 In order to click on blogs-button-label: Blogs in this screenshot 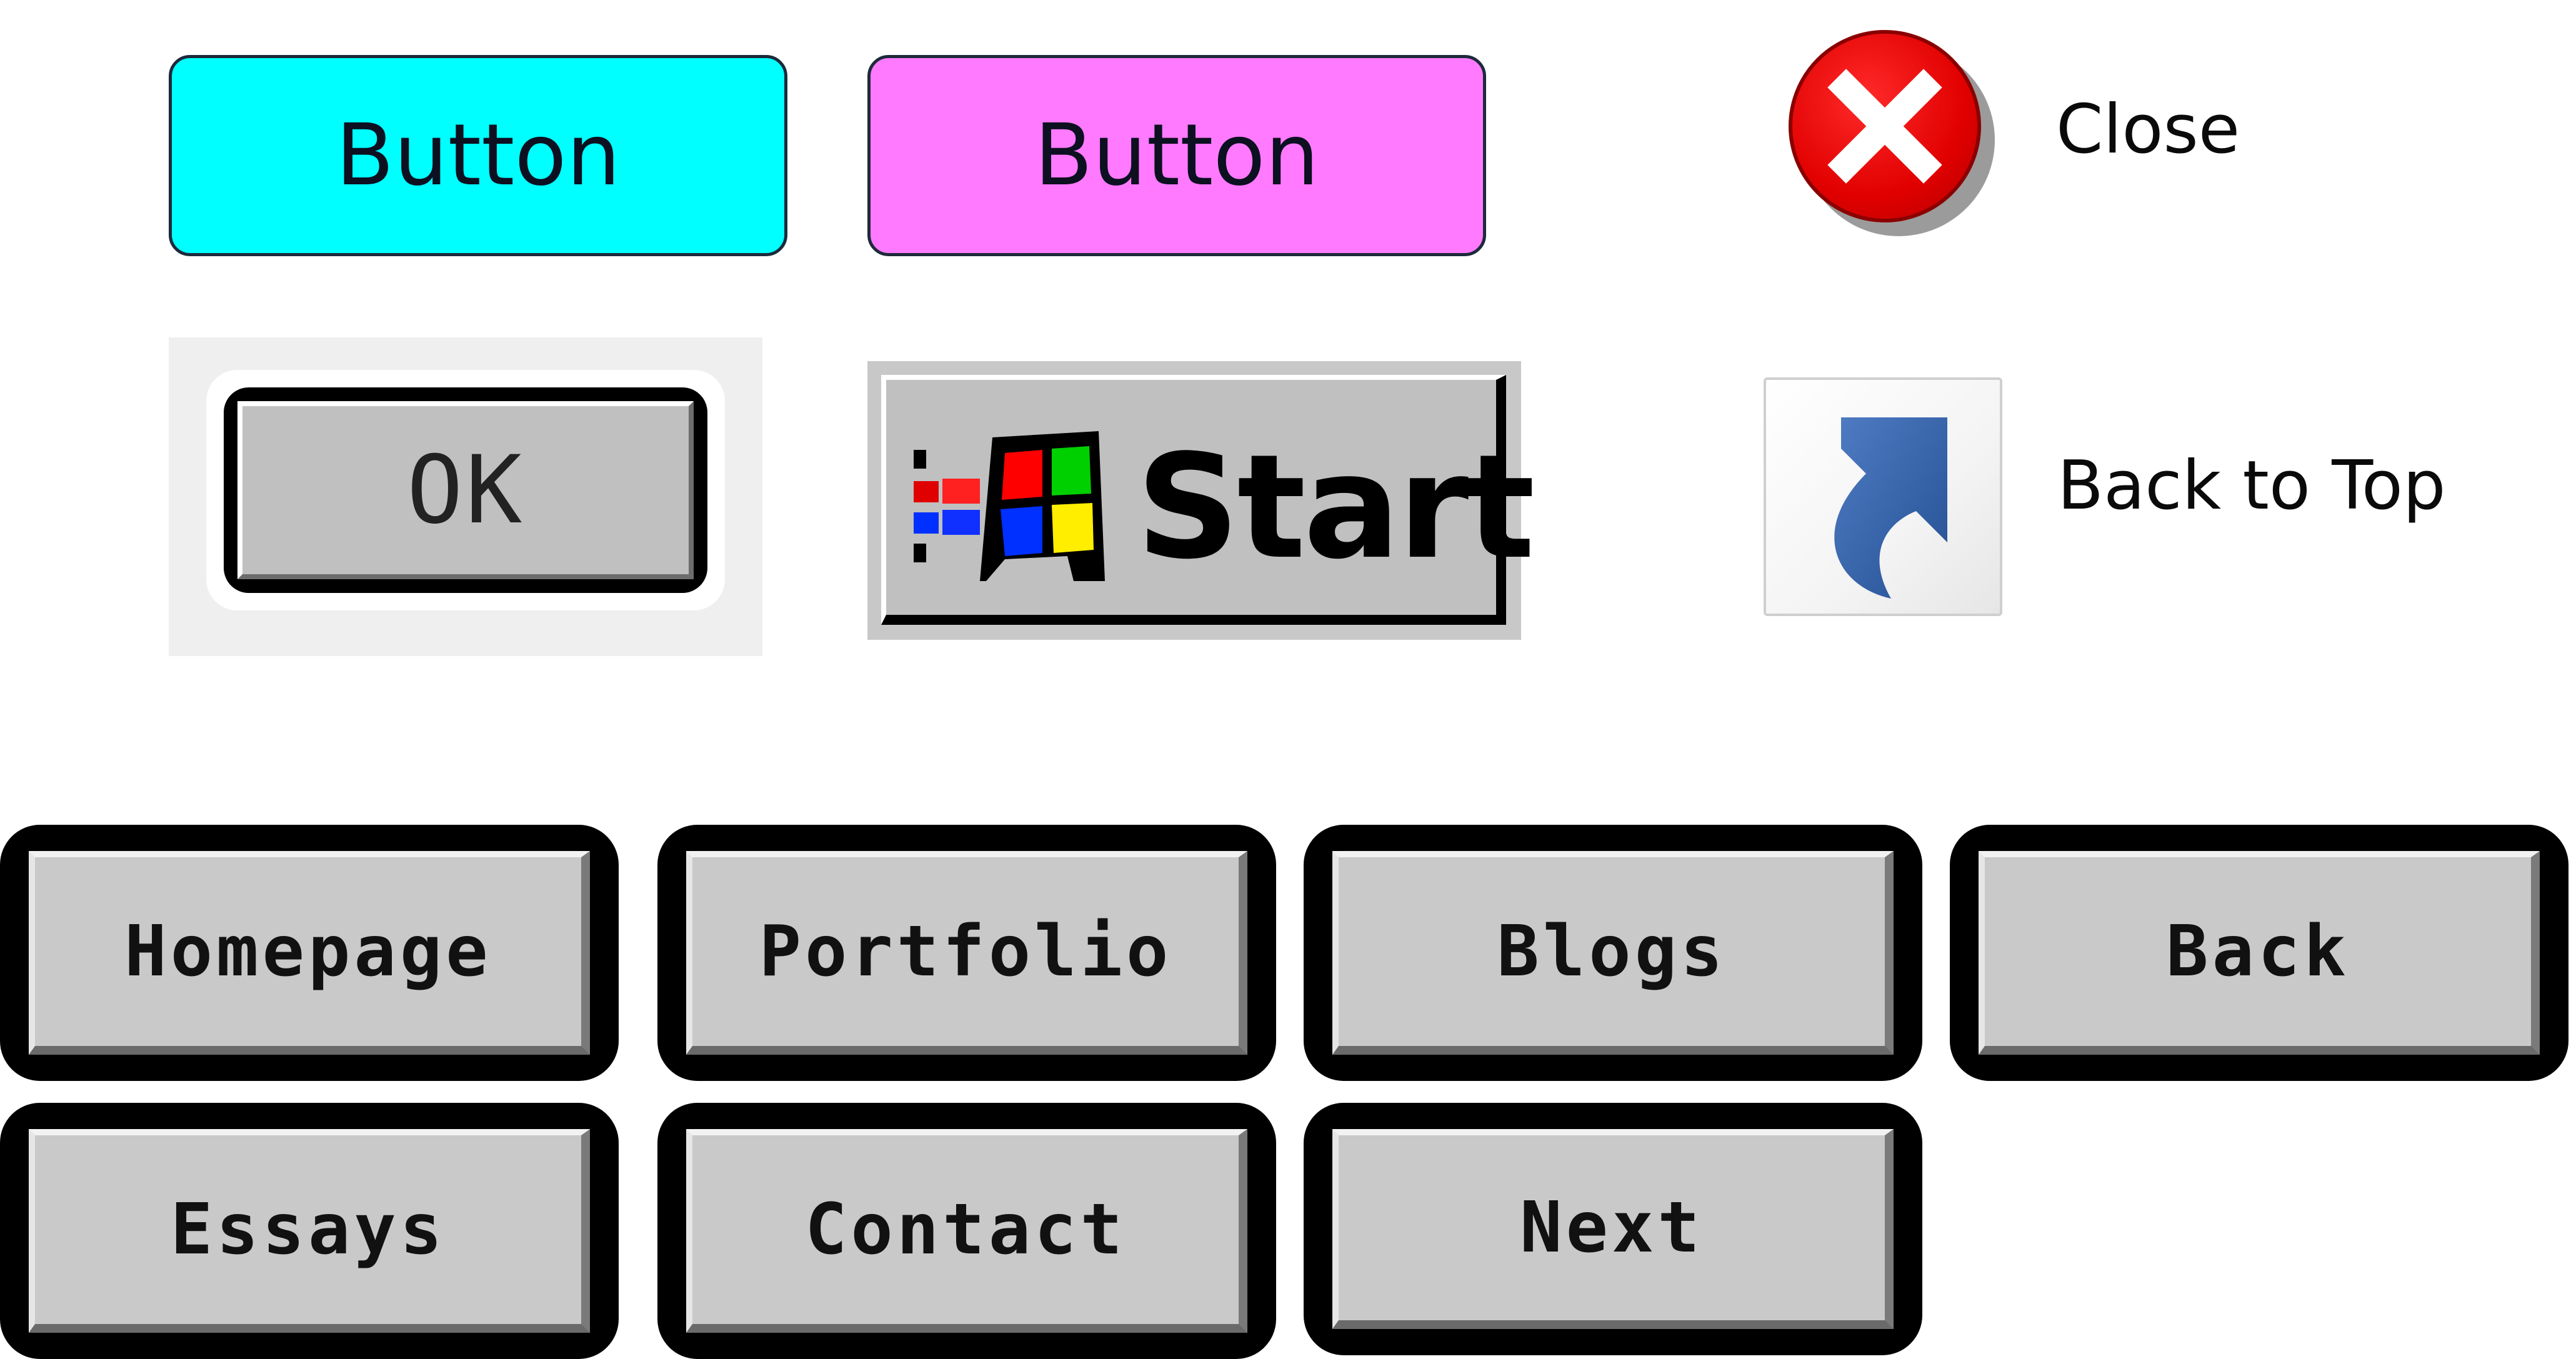, I will do `click(1613, 953)`.